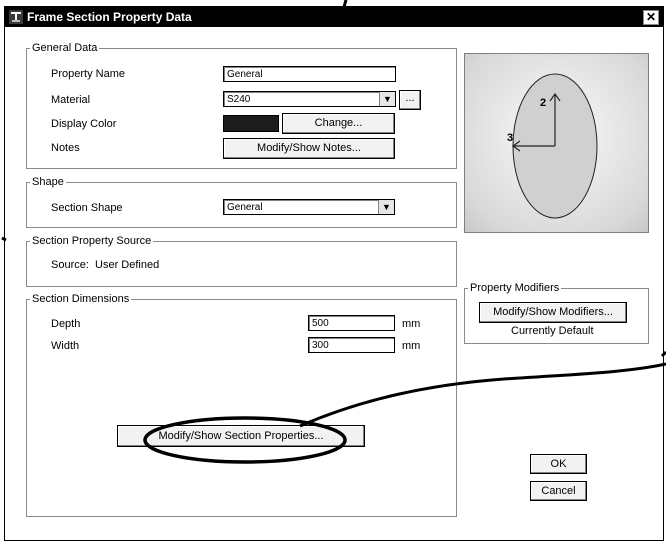 The image size is (666, 543). I want to click on depth-label: Depth, so click(66, 324).